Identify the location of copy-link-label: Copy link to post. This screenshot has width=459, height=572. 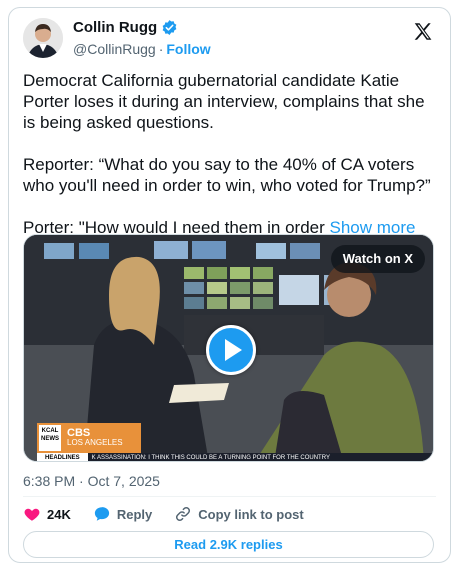
(251, 514).